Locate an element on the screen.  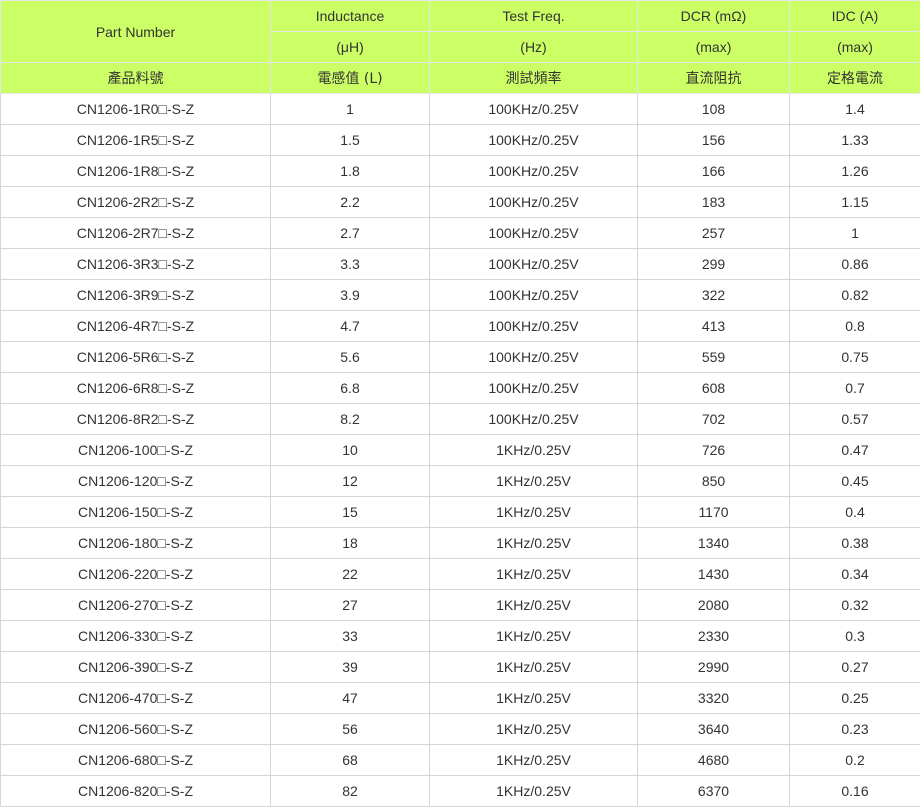
table-row: CN1206-2R2□-S-Z2.2100KHz/0.25V1831.15 is located at coordinates (460, 202).